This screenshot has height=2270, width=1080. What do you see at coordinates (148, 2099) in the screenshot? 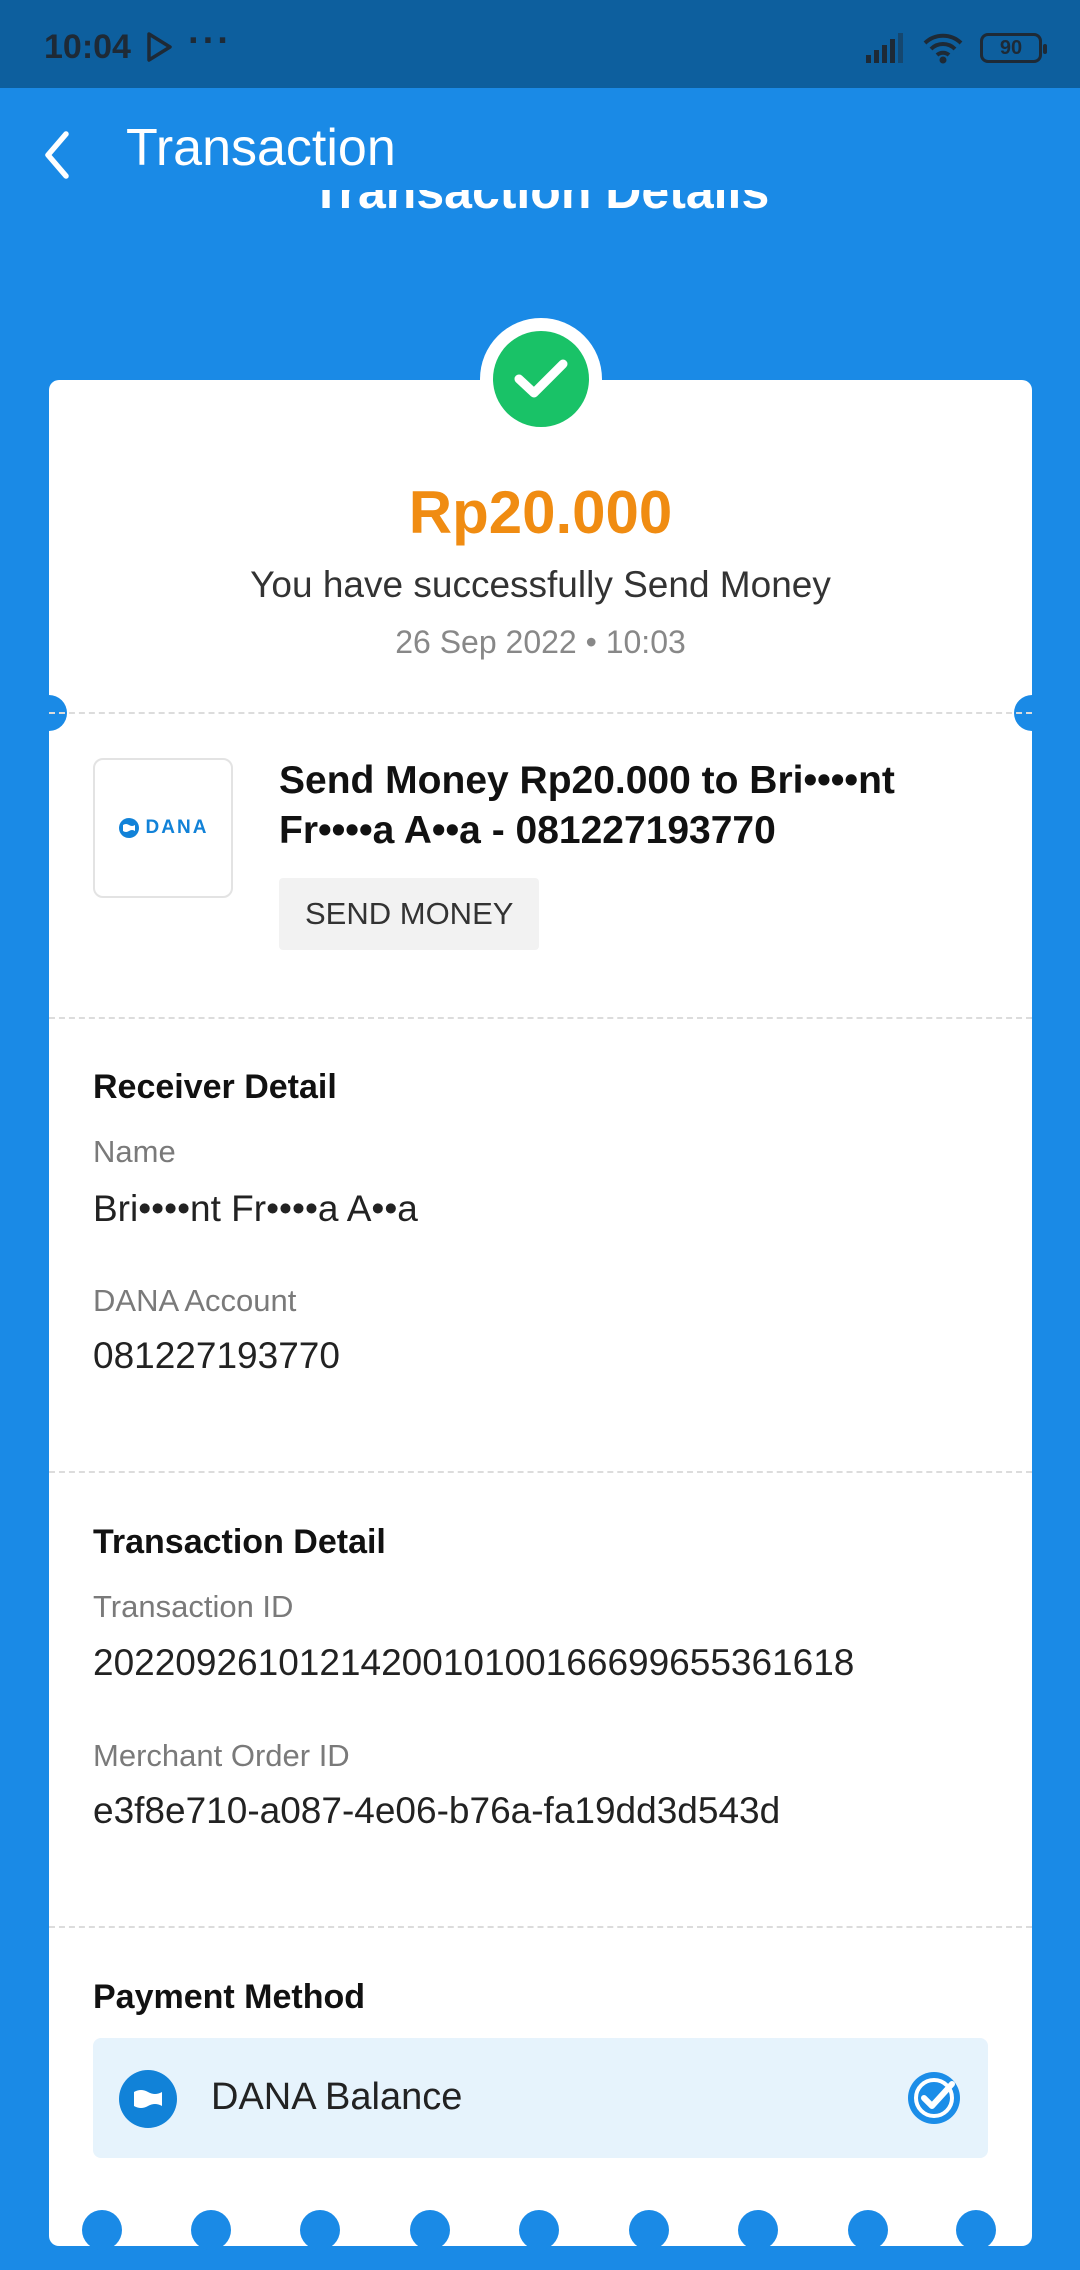
I see `dana-balance-icon` at bounding box center [148, 2099].